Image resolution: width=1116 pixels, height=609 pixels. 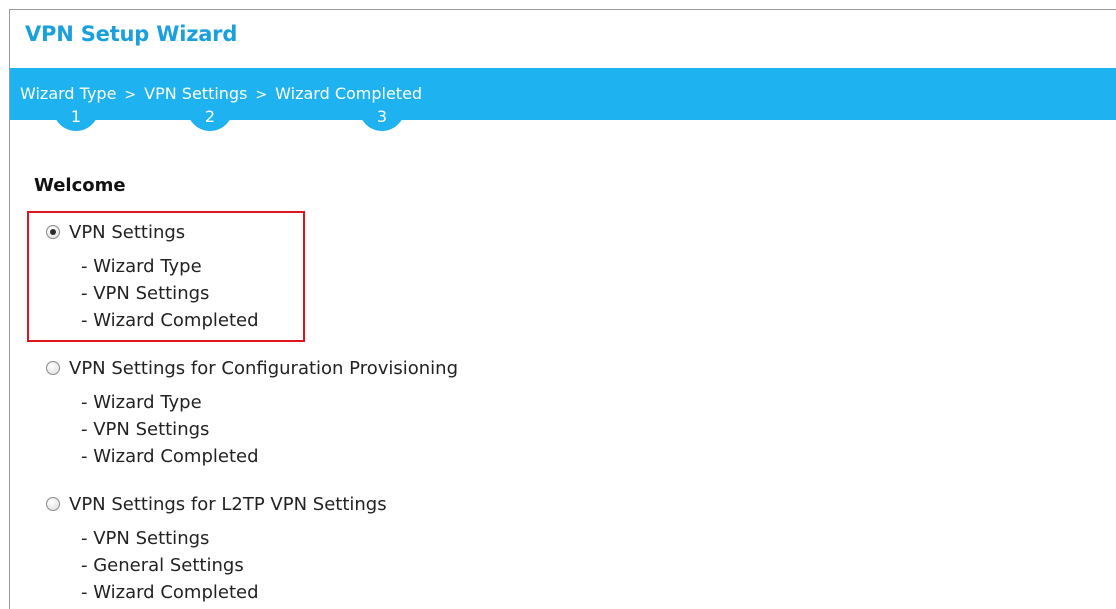 What do you see at coordinates (382, 118) in the screenshot?
I see `step-number-3: 3` at bounding box center [382, 118].